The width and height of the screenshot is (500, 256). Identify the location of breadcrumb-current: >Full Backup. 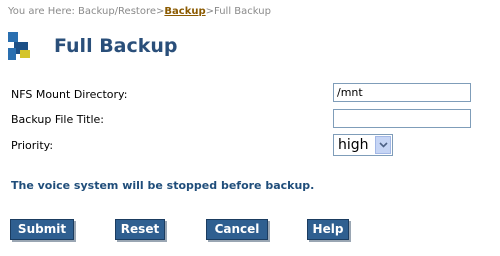
(238, 11).